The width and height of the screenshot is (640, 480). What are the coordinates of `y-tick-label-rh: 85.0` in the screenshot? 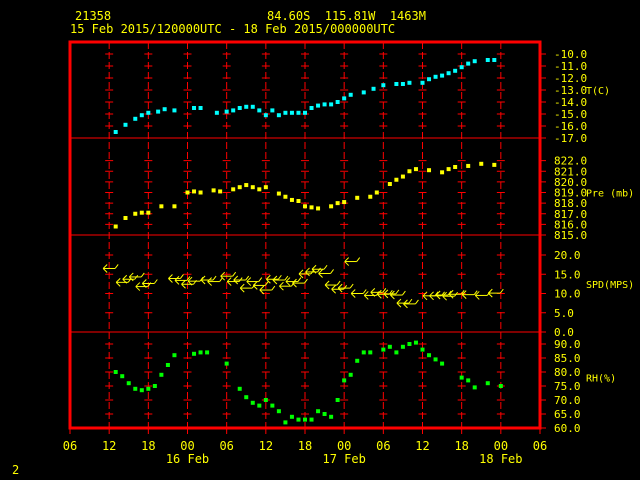 It's located at (567, 358).